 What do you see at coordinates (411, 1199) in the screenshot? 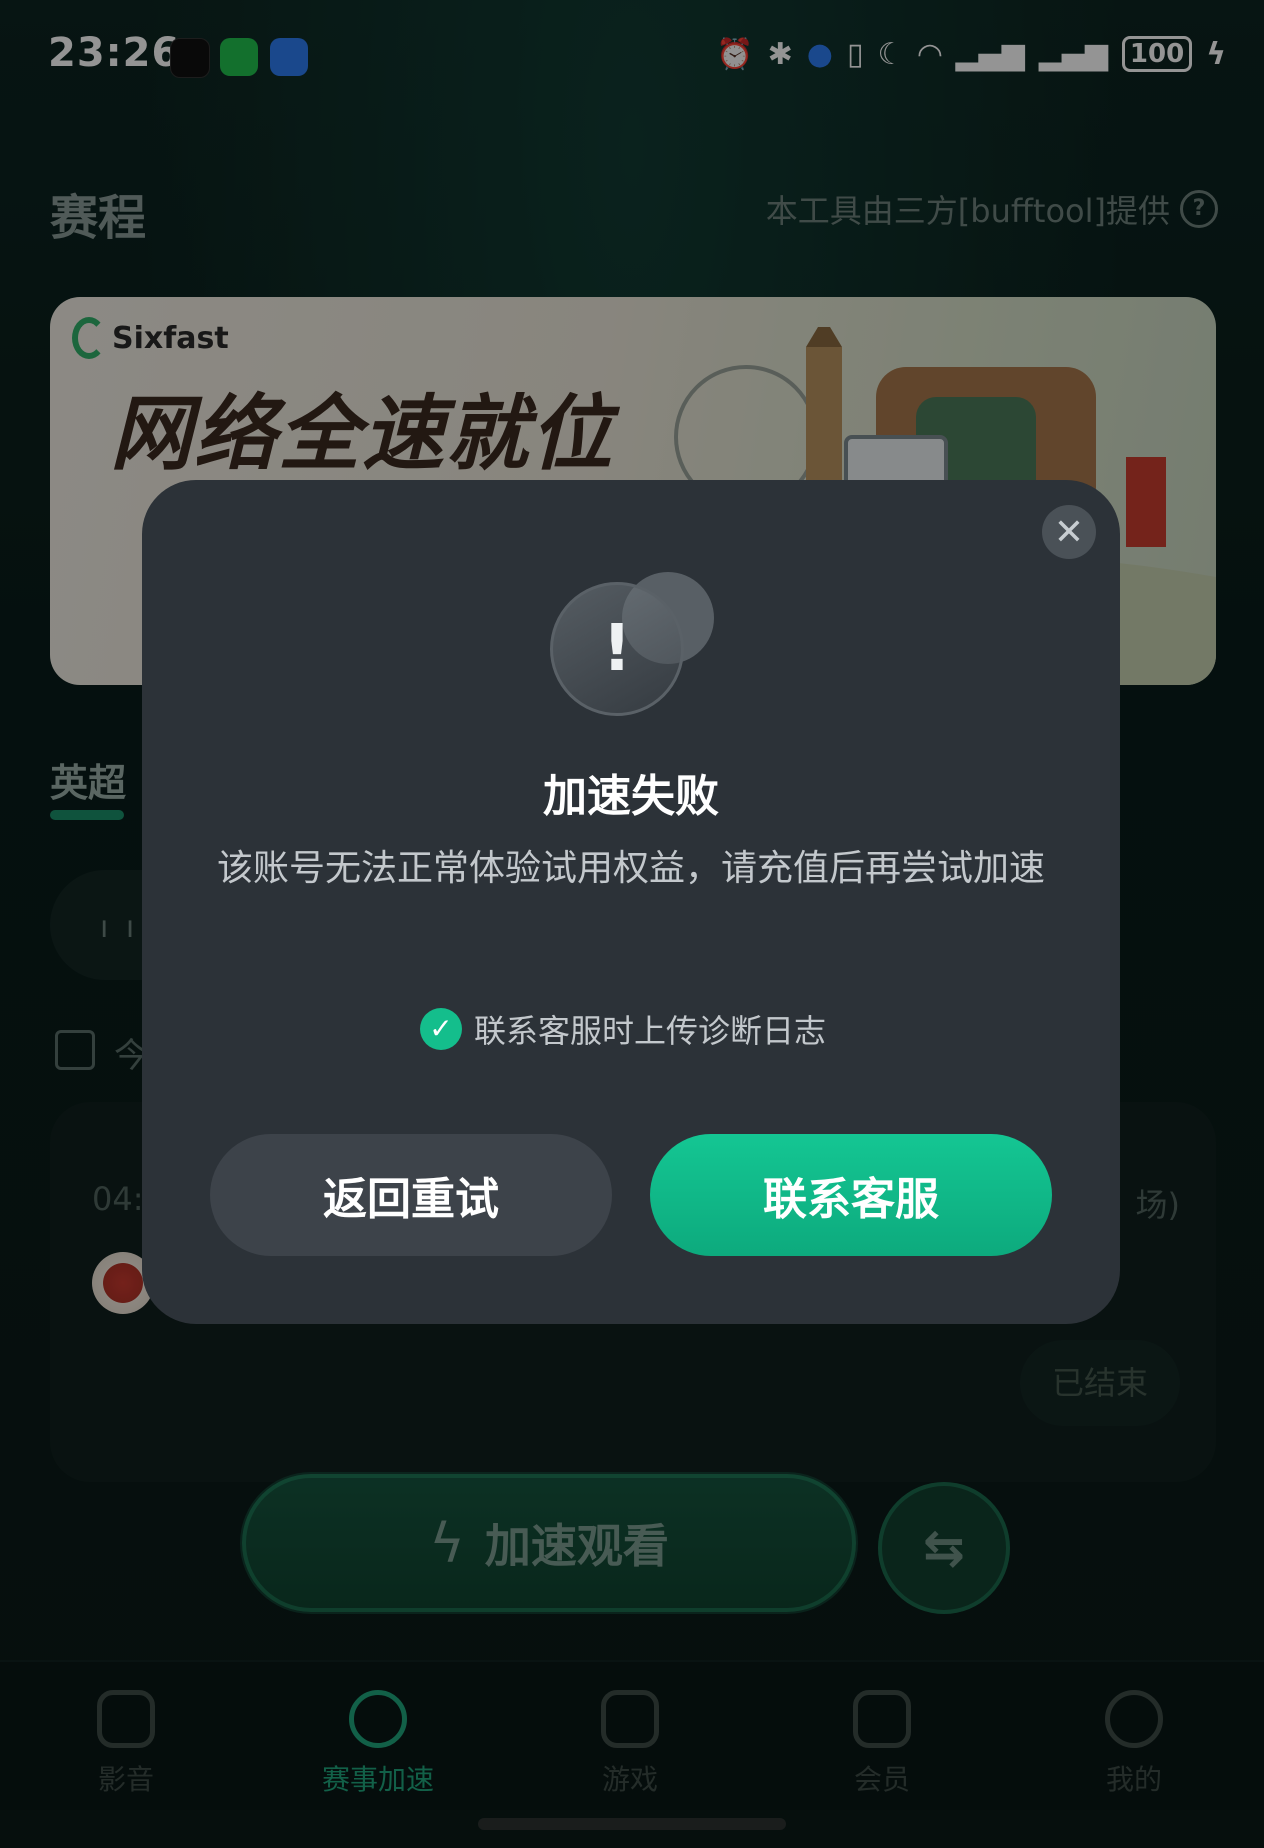
I see `retry-label: 返回重试` at bounding box center [411, 1199].